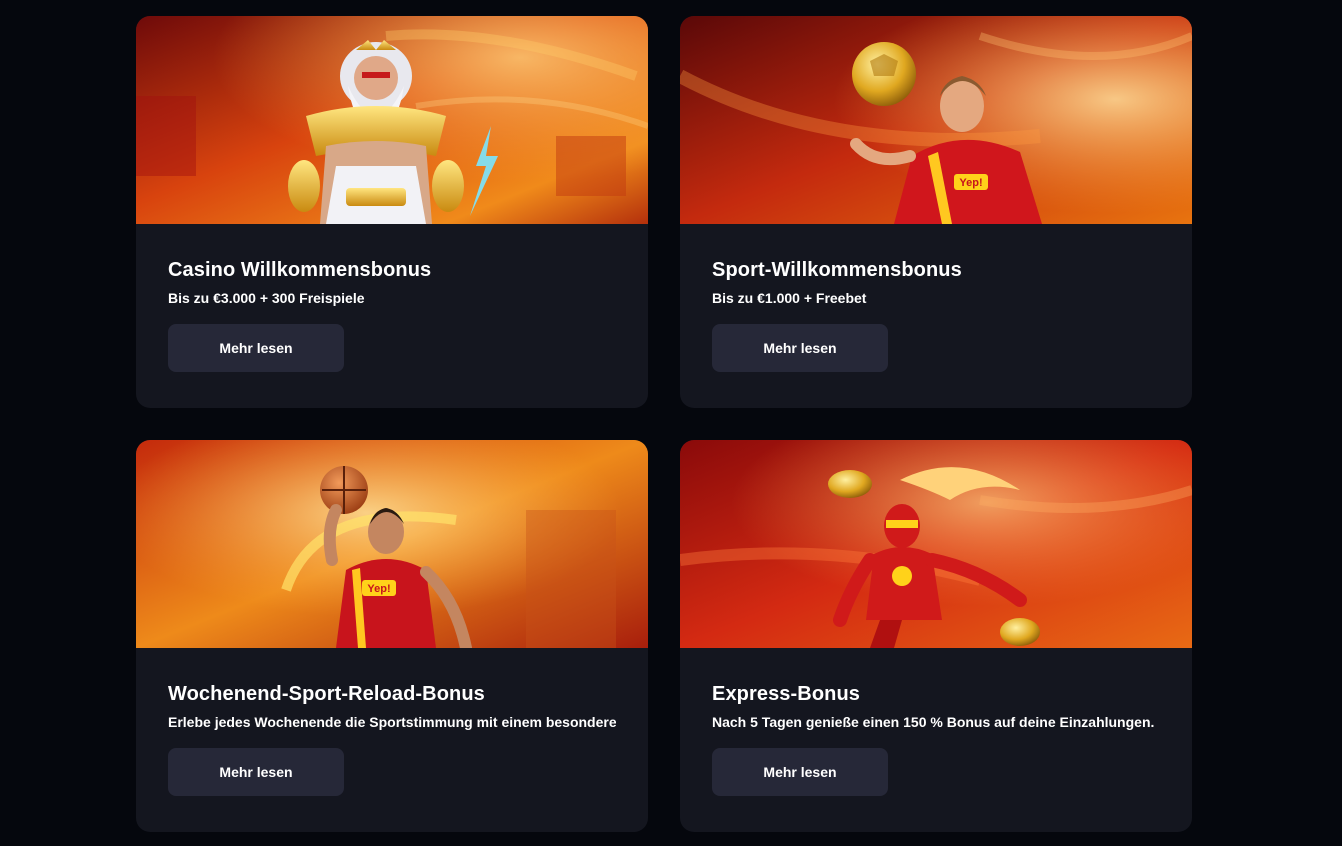 This screenshot has height=846, width=1342. What do you see at coordinates (300, 270) in the screenshot?
I see `card-title: Casino Willkommensbonus` at bounding box center [300, 270].